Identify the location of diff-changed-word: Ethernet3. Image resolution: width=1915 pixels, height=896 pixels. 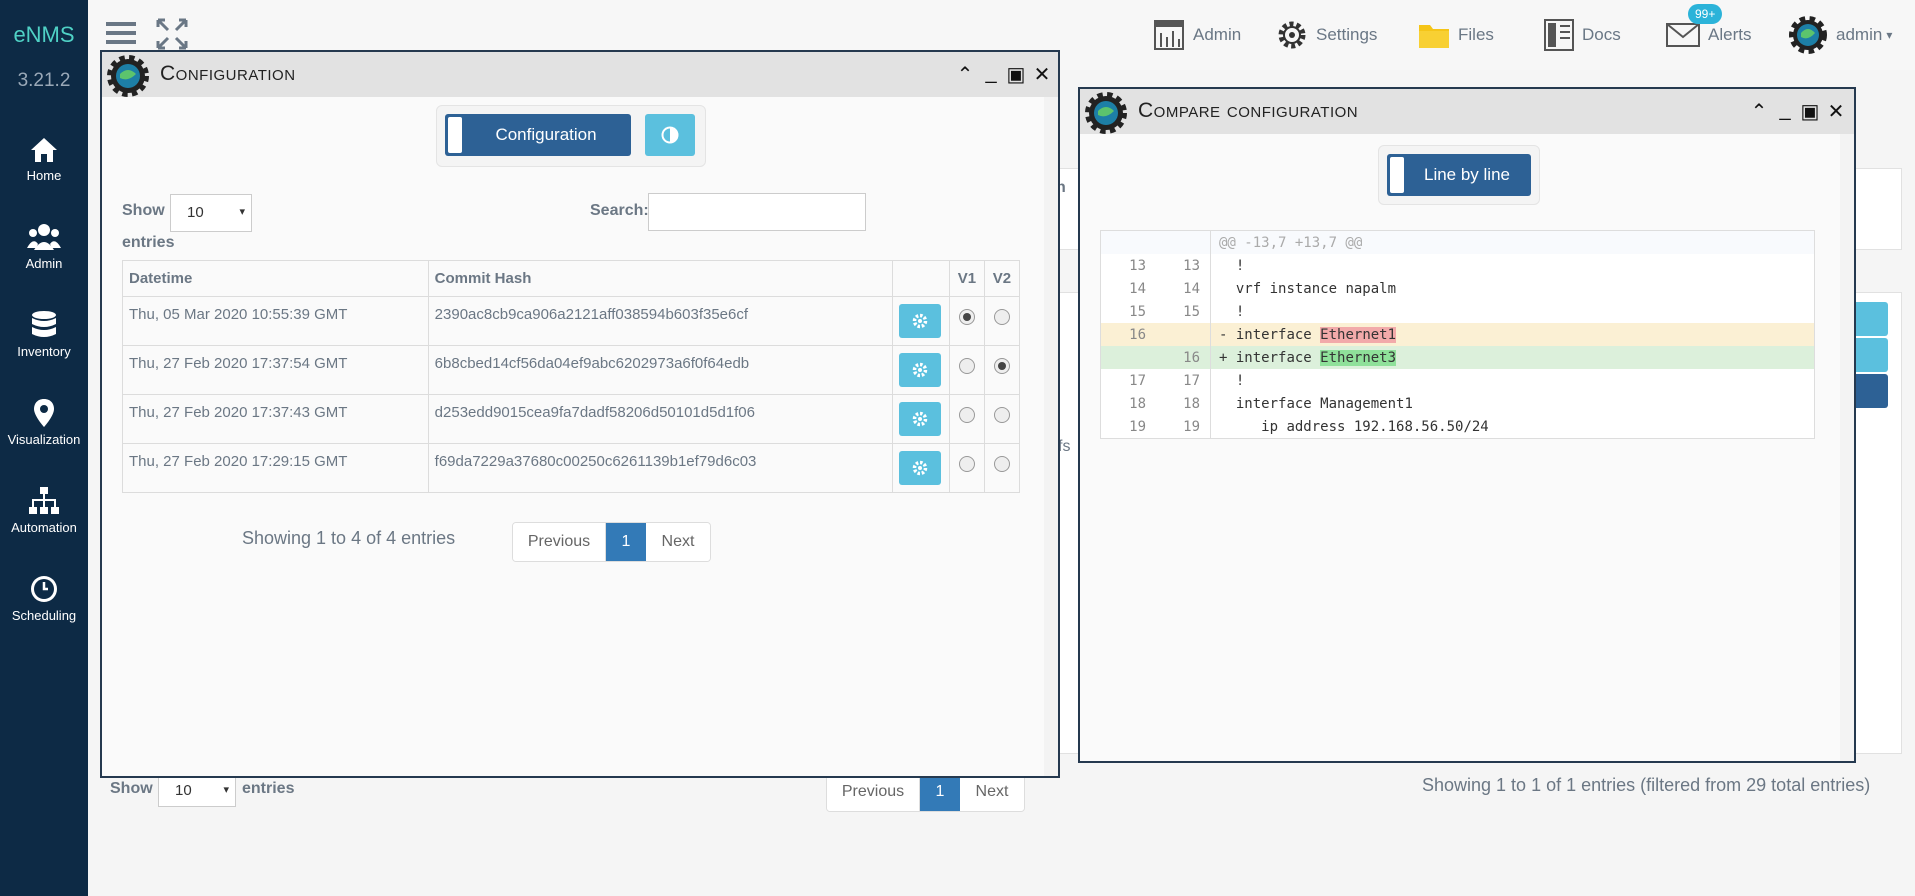
(1358, 357).